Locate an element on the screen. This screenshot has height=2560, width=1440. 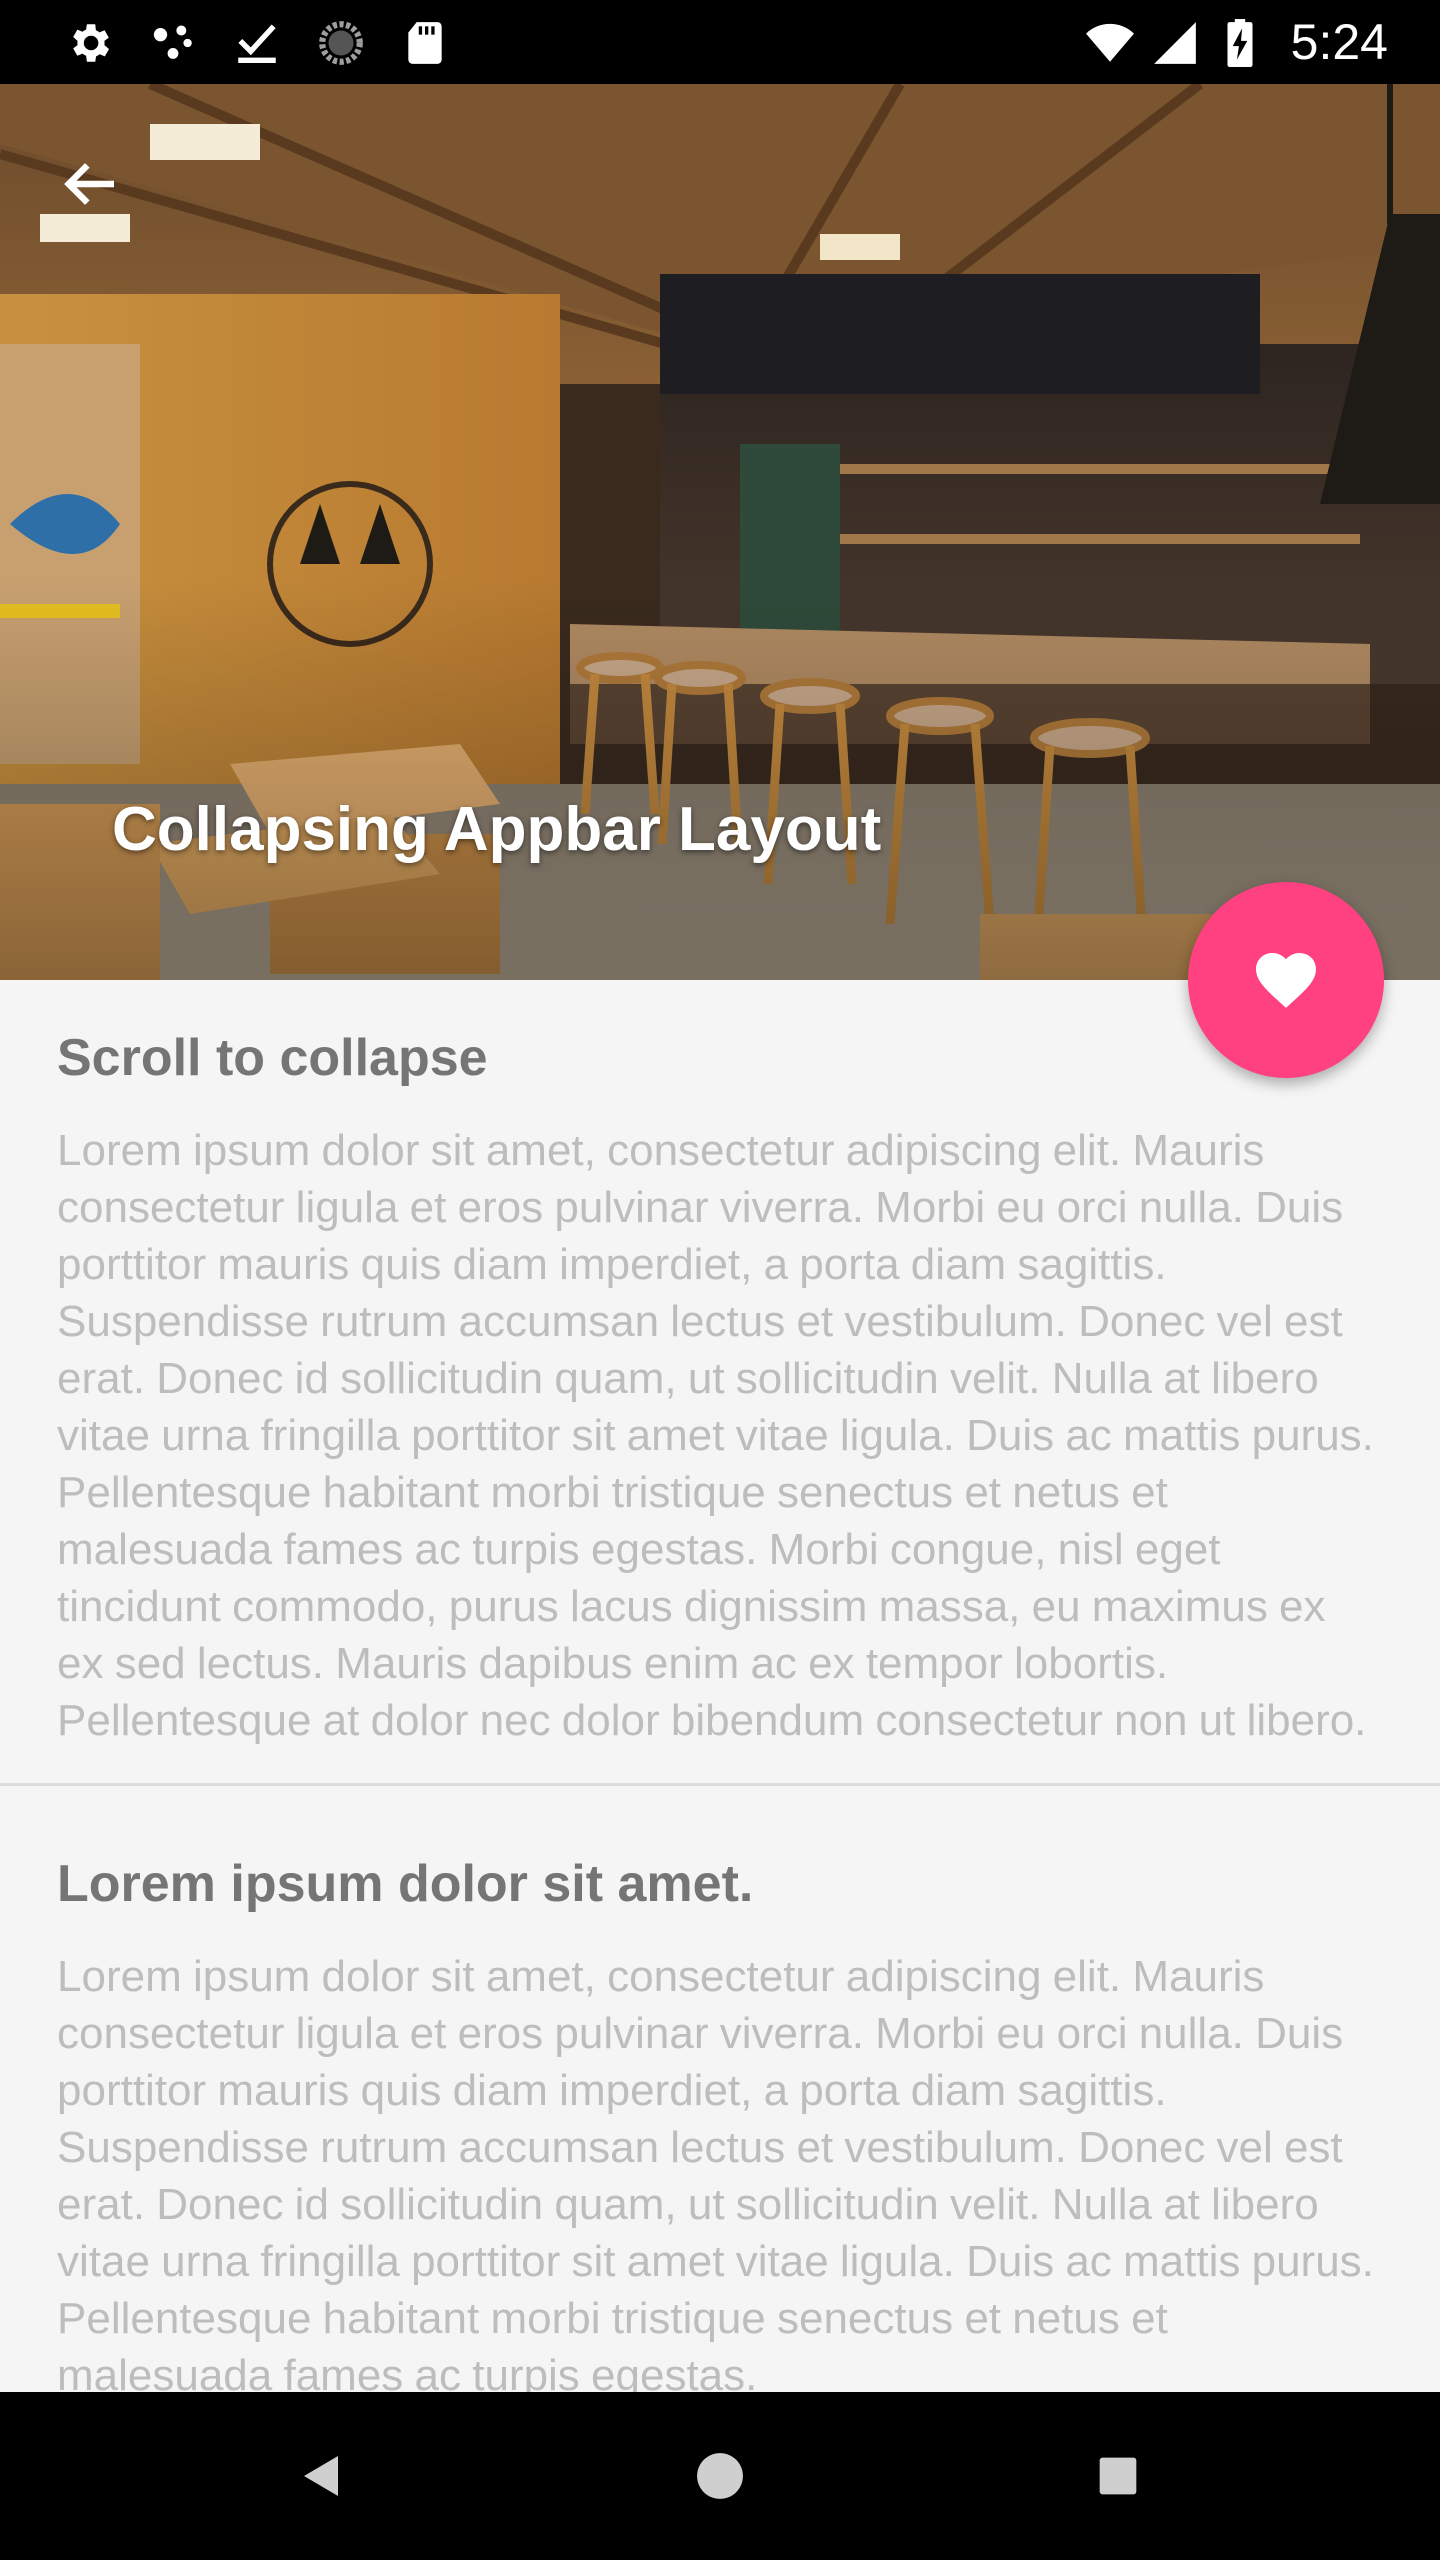
status-time: 5:24 is located at coordinates (1339, 42).